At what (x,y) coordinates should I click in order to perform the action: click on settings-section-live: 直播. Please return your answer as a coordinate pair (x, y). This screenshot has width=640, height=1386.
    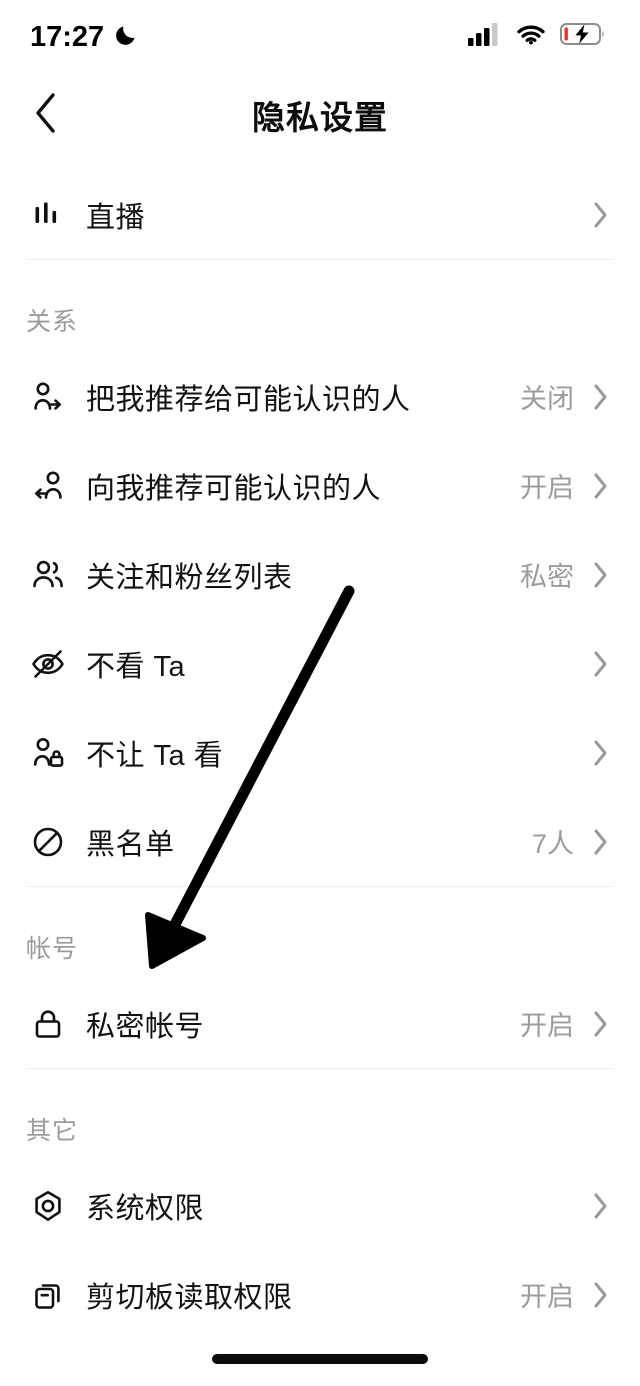
    Looking at the image, I should click on (320, 209).